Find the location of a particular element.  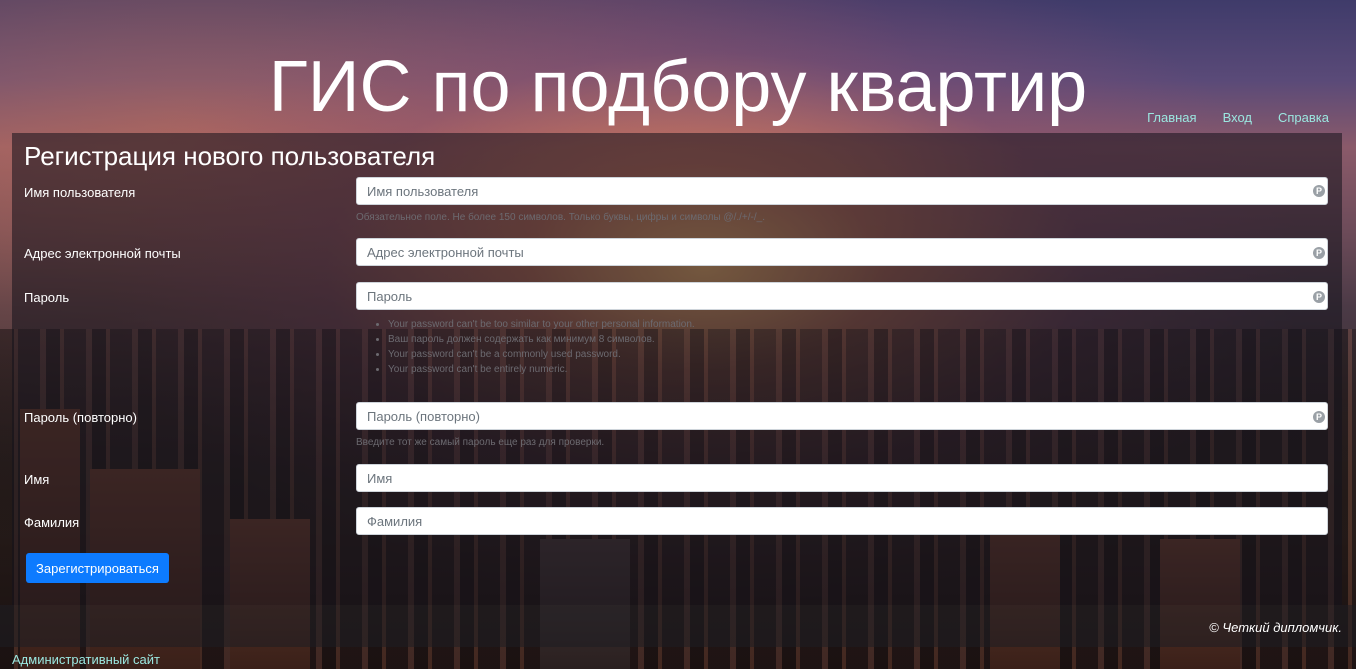

password-input is located at coordinates (842, 296).